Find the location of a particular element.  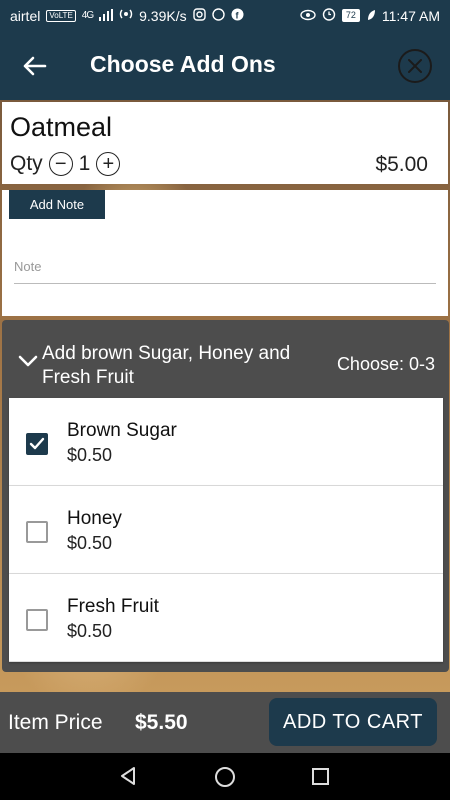

note-input is located at coordinates (225, 267).